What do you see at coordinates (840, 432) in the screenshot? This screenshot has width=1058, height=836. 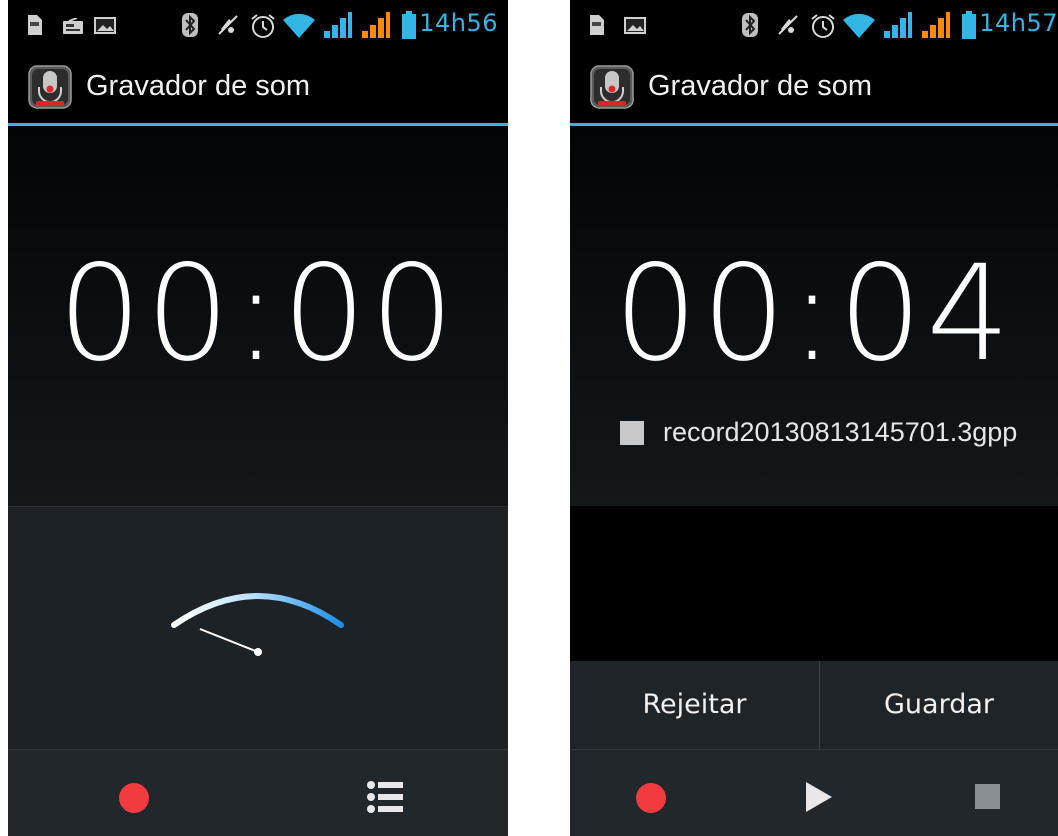 I see `file-name: record20130813145701.3gpp` at bounding box center [840, 432].